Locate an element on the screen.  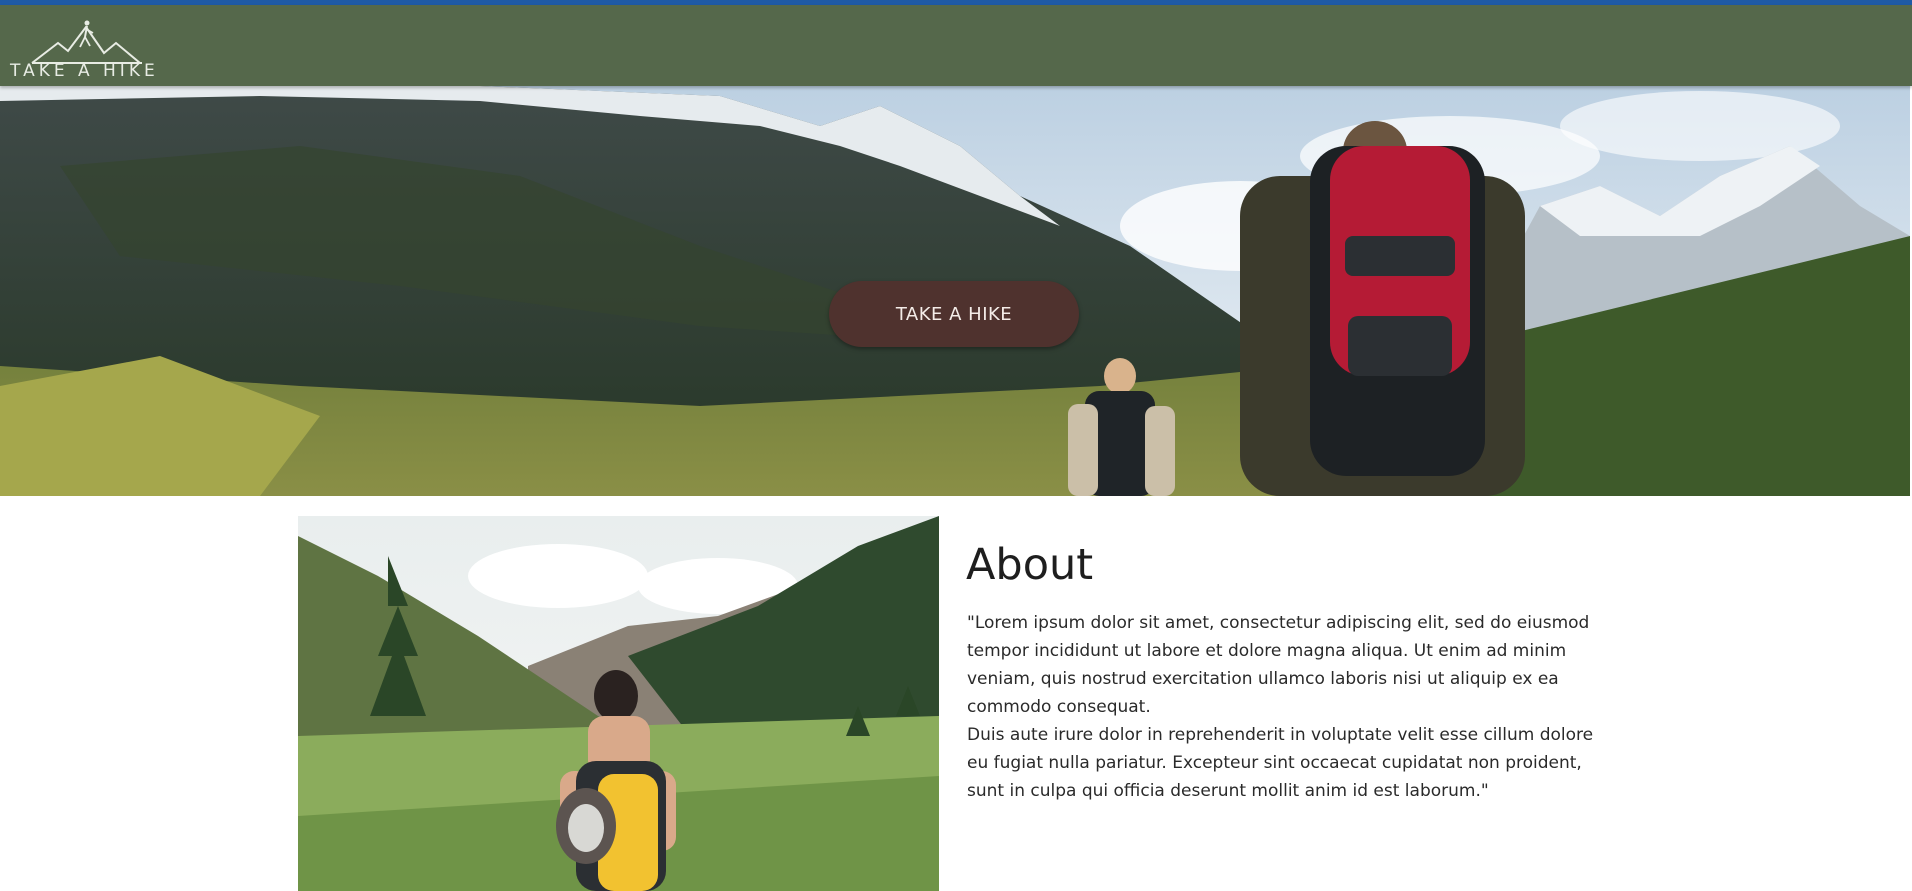
take-a-hike-button: TAKE A HIKE is located at coordinates (954, 314).